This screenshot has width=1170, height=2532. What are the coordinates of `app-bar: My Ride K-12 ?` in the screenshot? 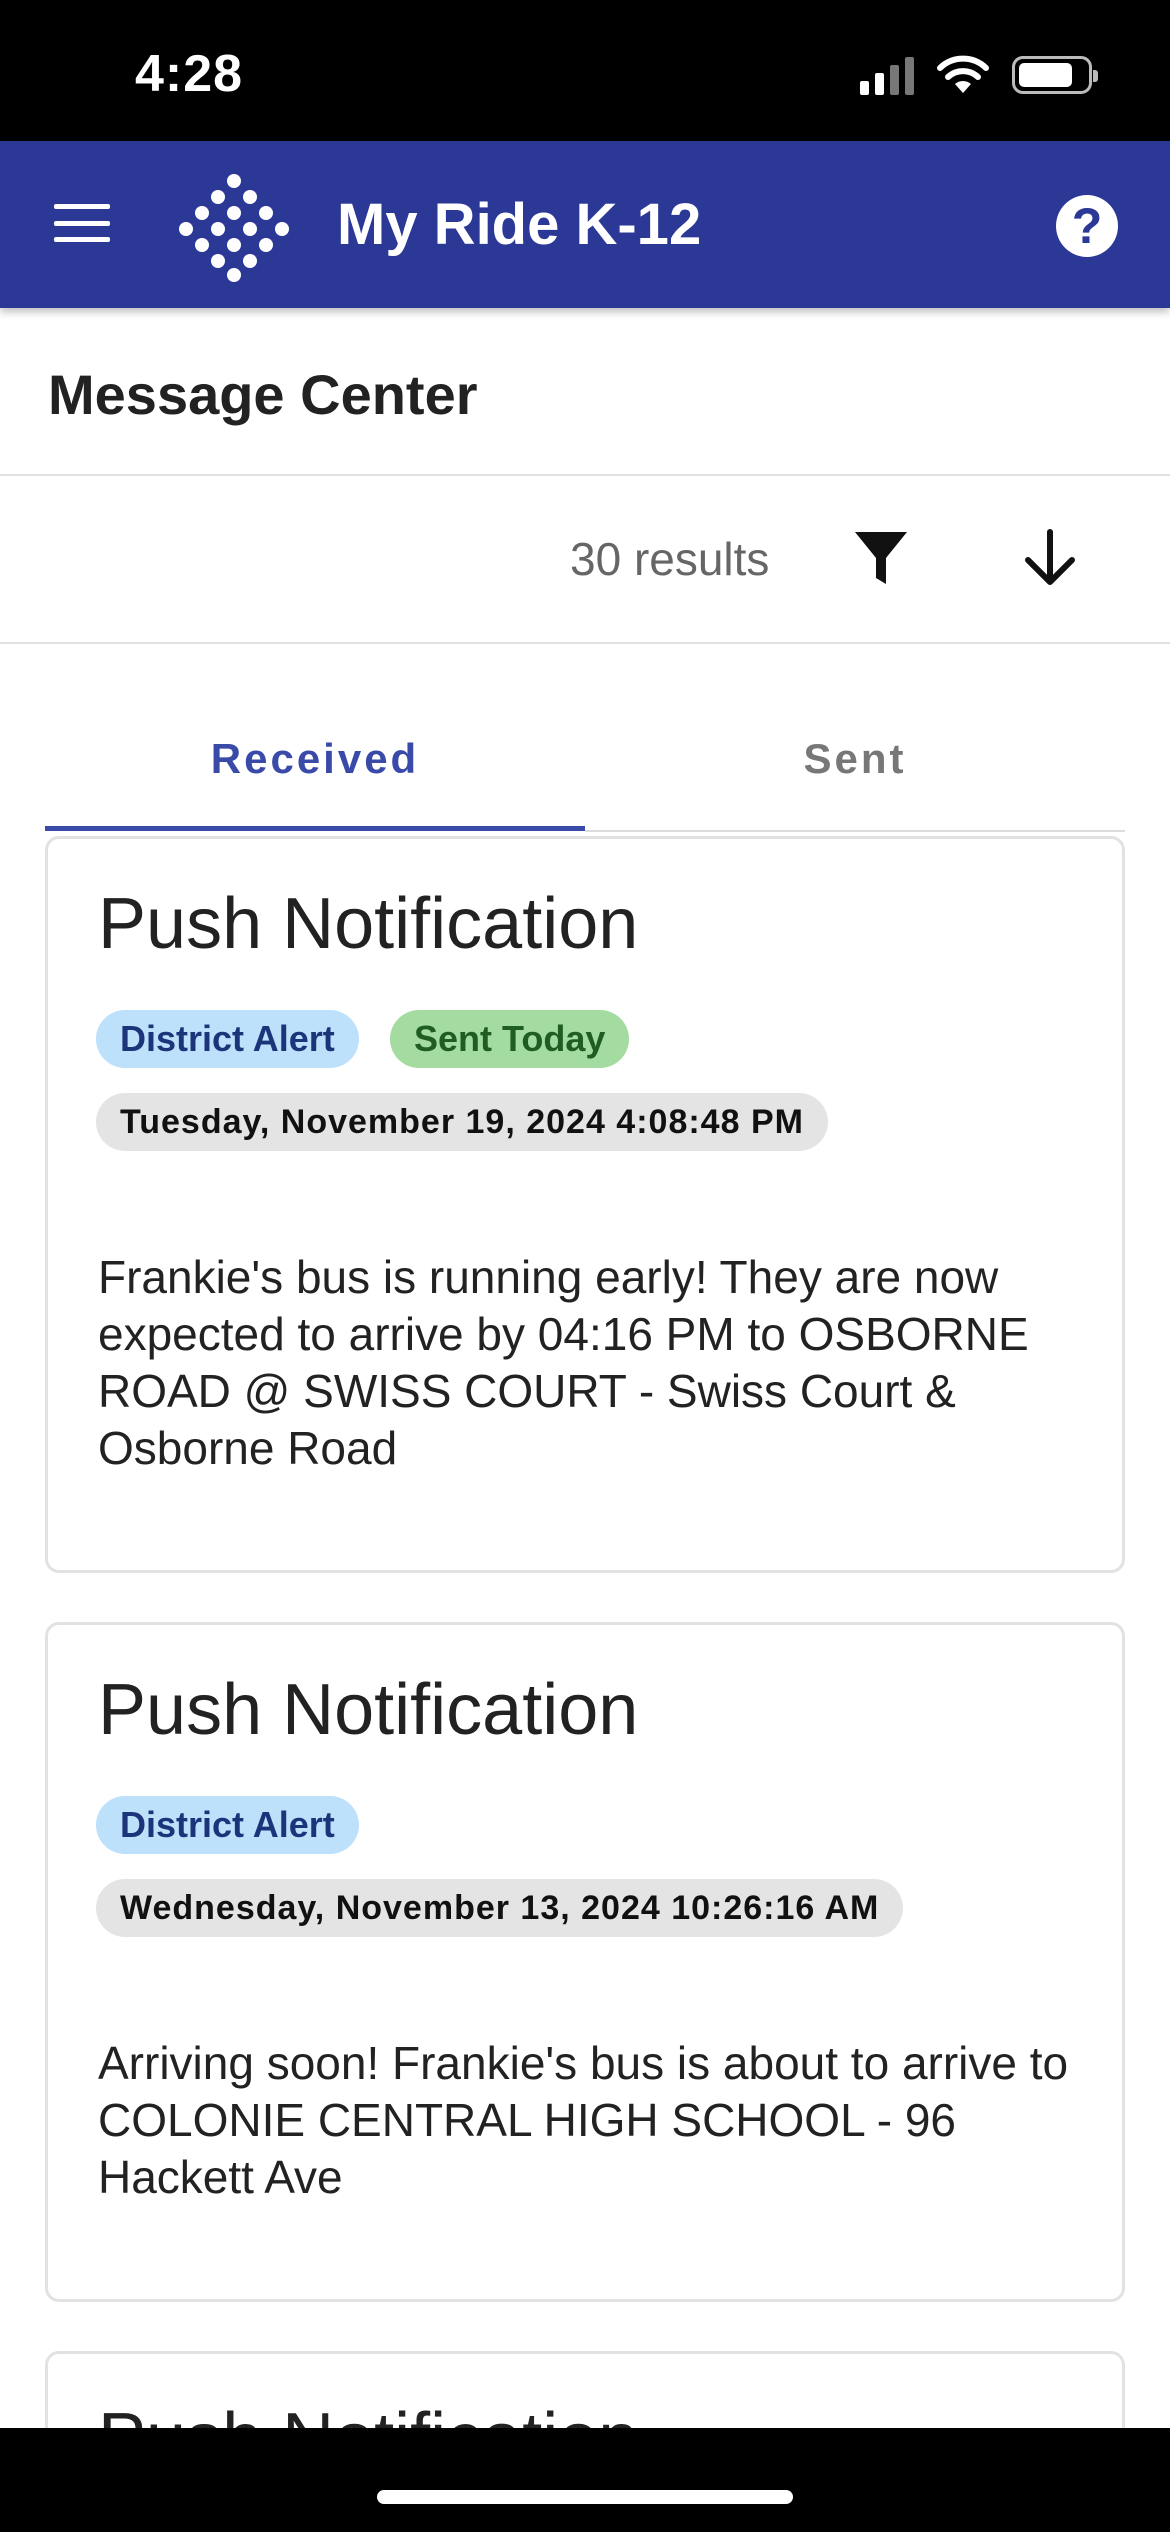 It's located at (585, 224).